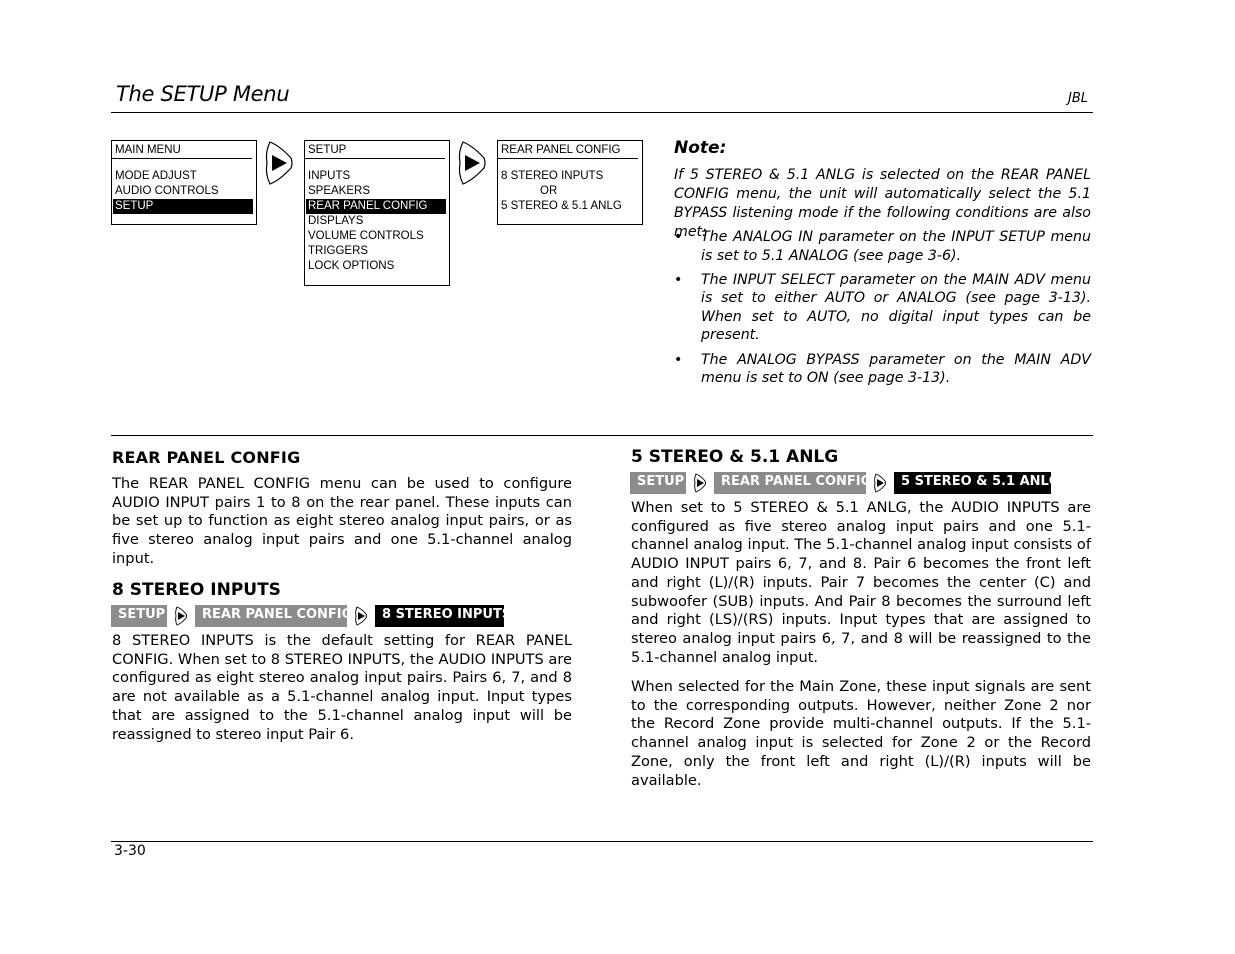 Image resolution: width=1235 pixels, height=954 pixels. What do you see at coordinates (182, 191) in the screenshot?
I see `menu-item-audio-controls: AUDIO CONTROLS` at bounding box center [182, 191].